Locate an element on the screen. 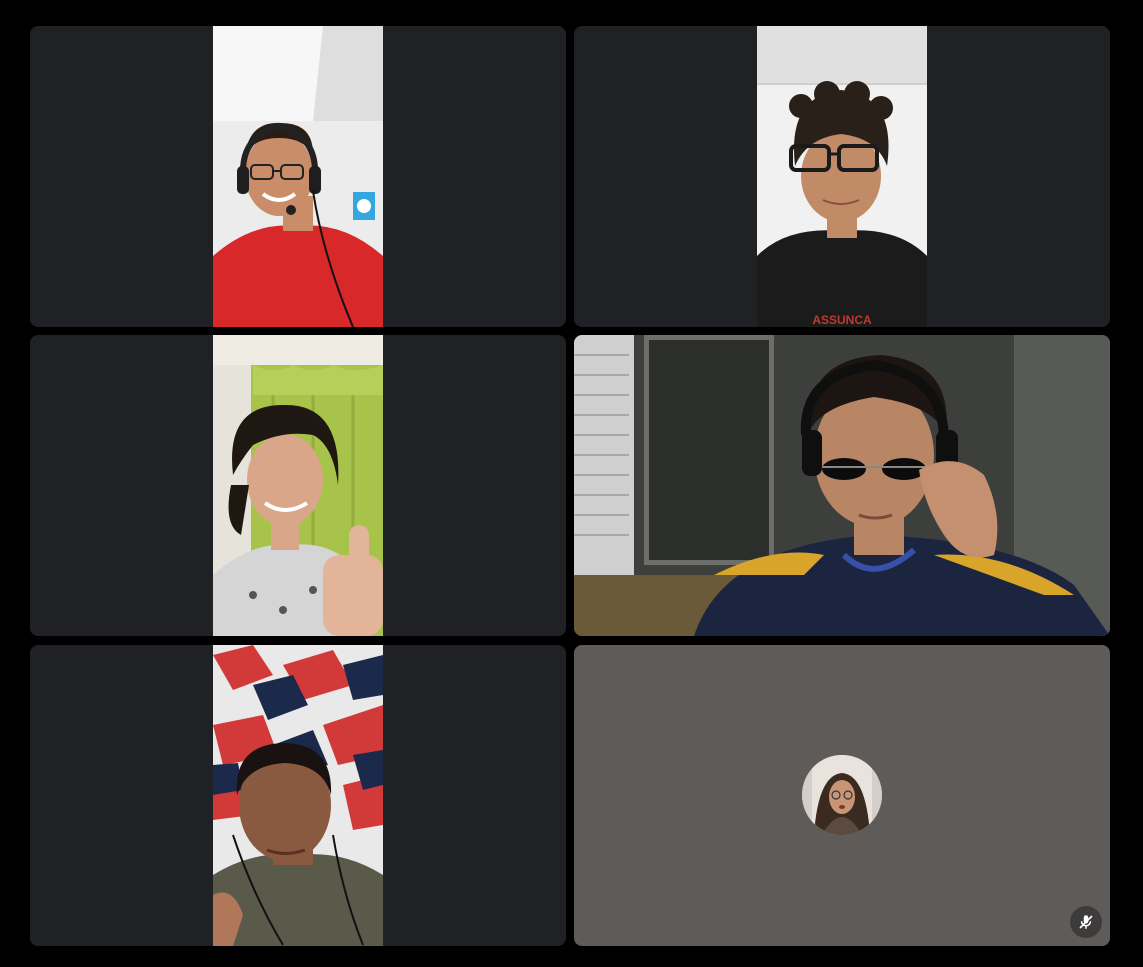  svg-text: ASSUNCA is located at coordinates (842, 320).